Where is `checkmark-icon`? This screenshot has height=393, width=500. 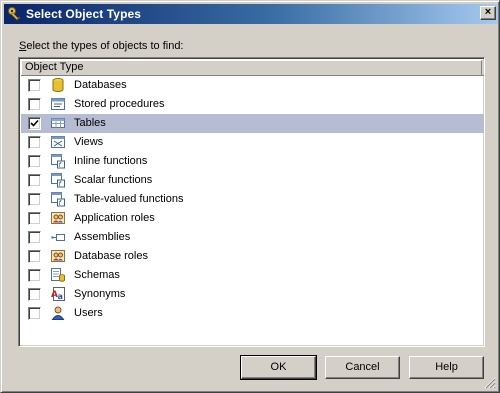 checkmark-icon is located at coordinates (34, 123).